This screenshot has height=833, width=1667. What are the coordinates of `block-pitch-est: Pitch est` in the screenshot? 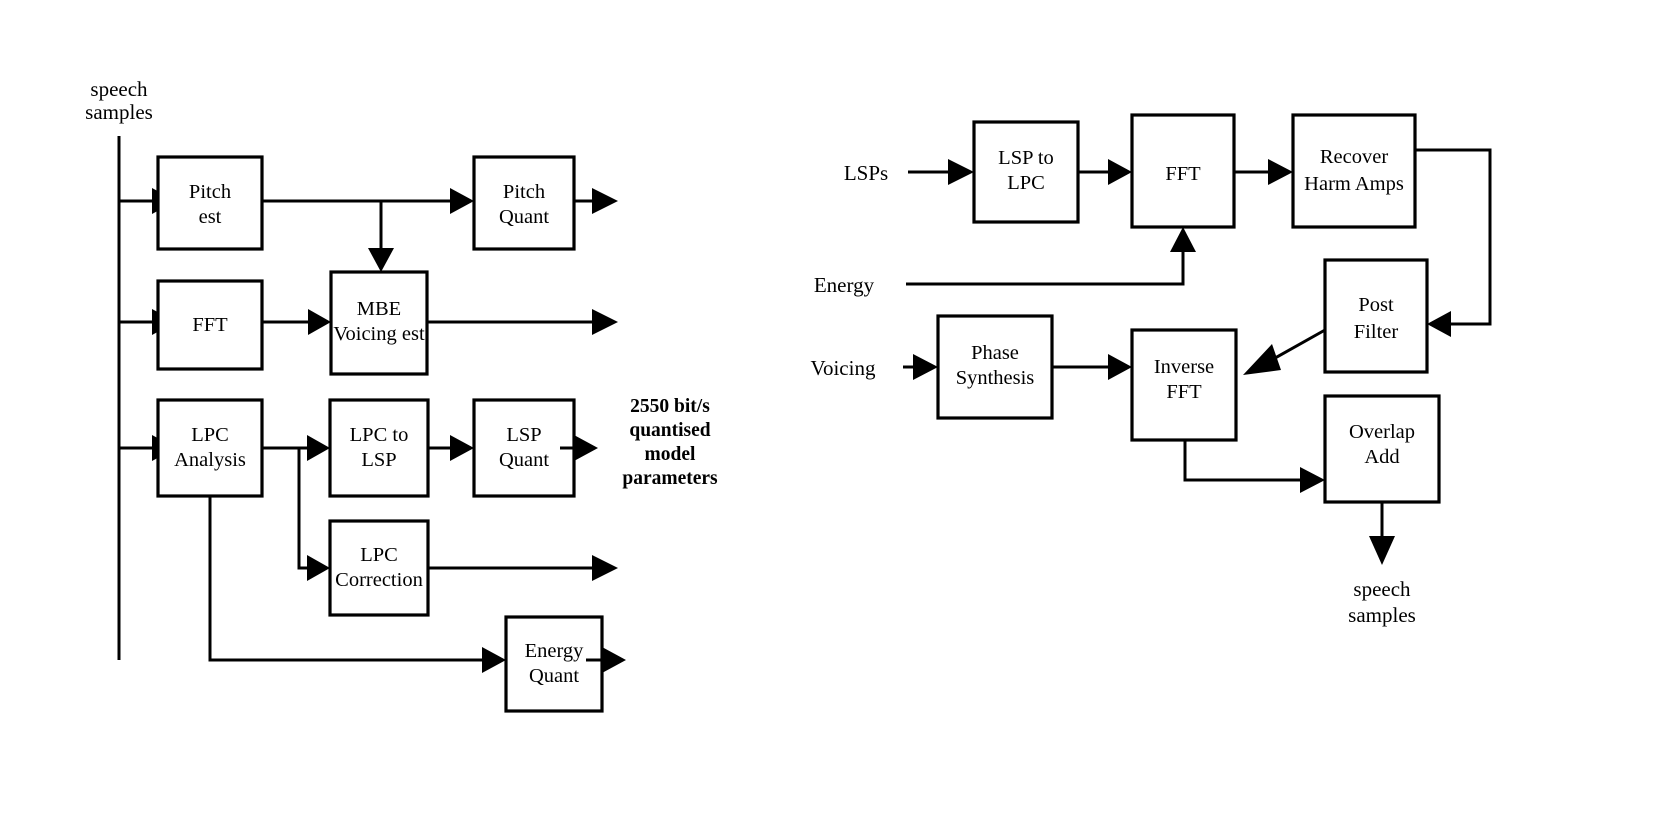 It's located at (210, 203).